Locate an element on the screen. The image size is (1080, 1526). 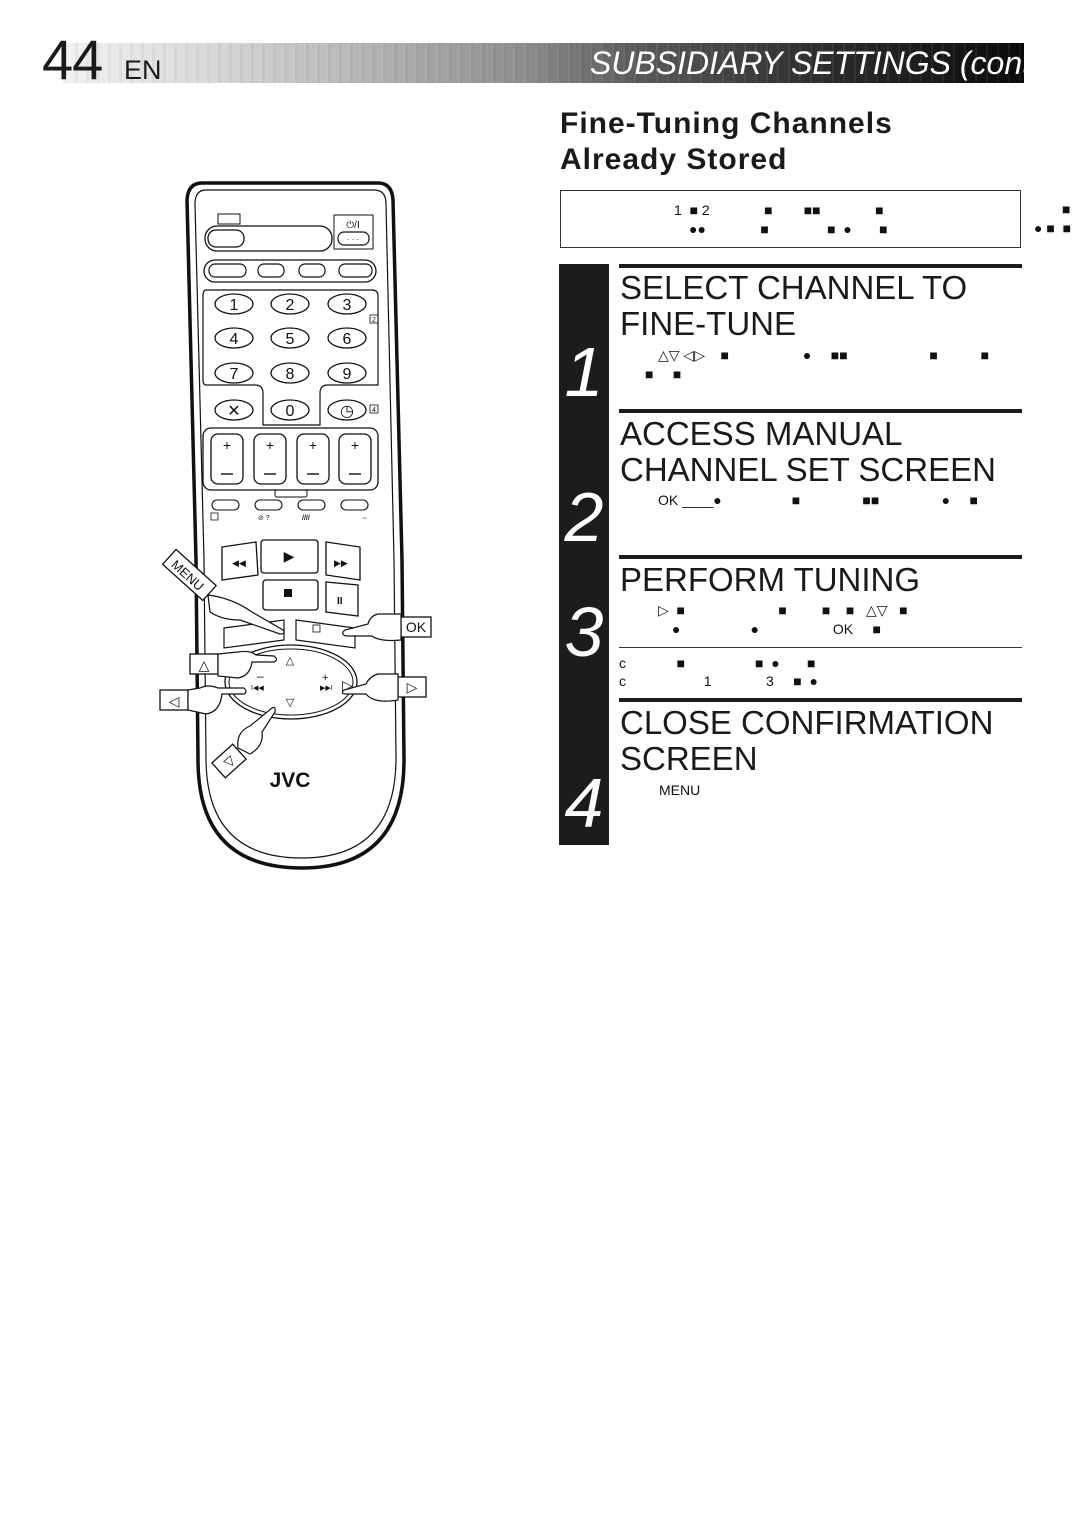
number-key-label: 3 is located at coordinates (347, 305).